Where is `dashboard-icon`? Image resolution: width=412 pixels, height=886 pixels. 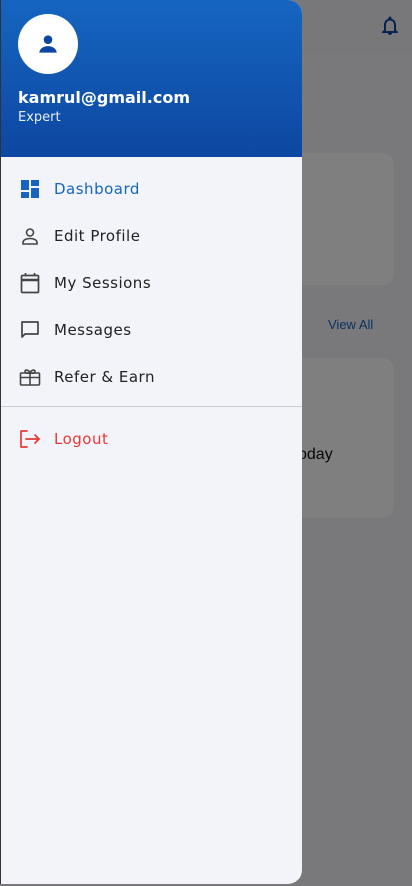
dashboard-icon is located at coordinates (30, 189).